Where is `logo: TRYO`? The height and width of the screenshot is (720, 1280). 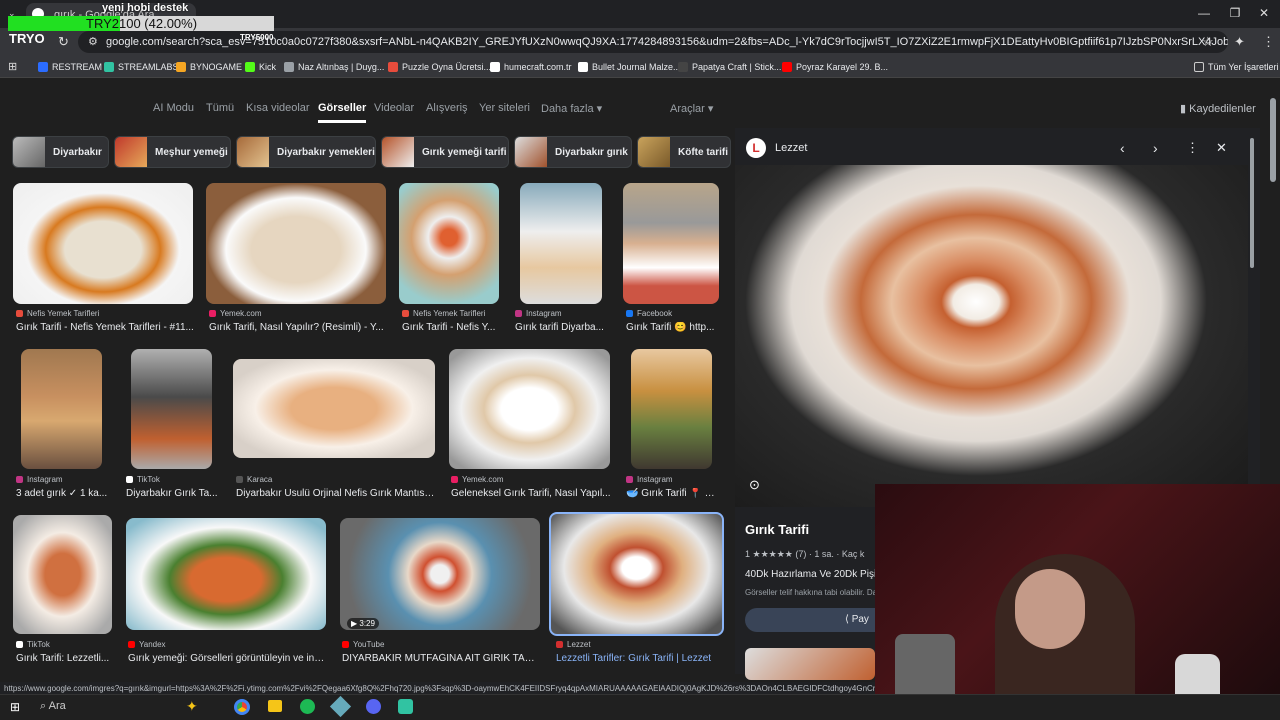
logo: TRYO is located at coordinates (27, 38).